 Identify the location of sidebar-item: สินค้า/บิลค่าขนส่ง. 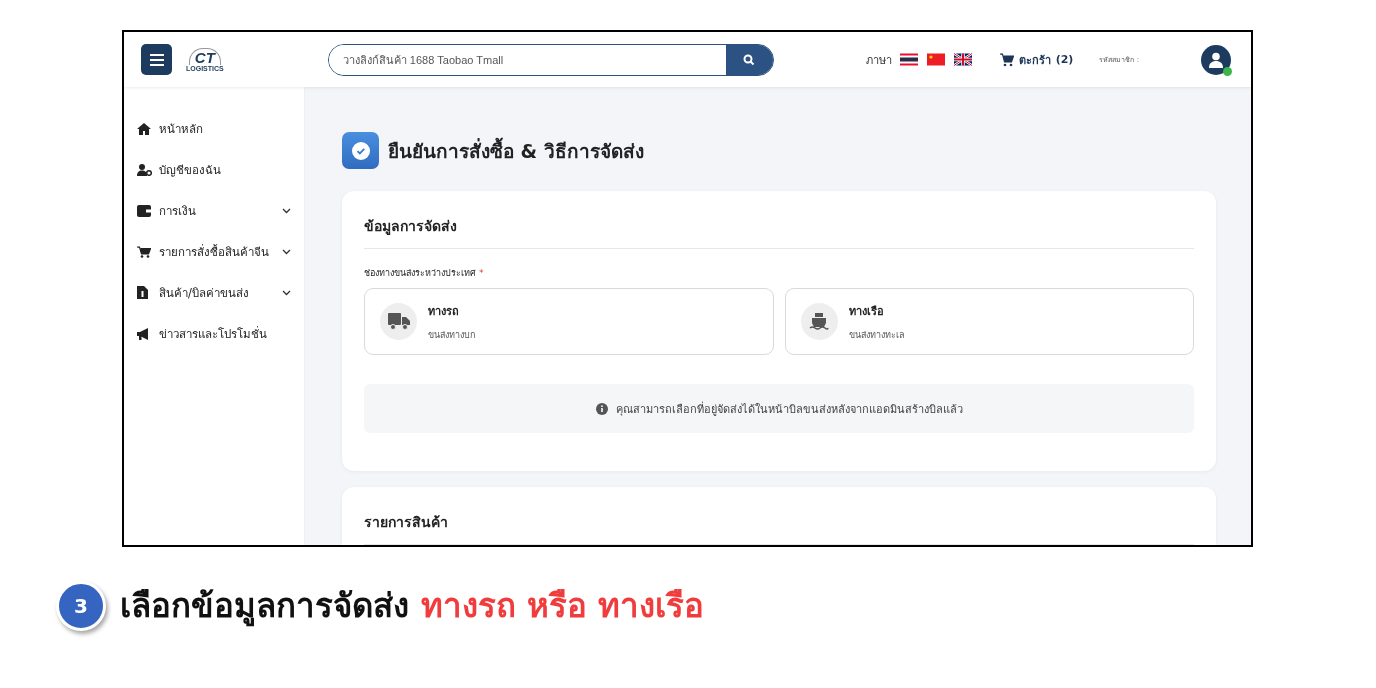
(214, 292).